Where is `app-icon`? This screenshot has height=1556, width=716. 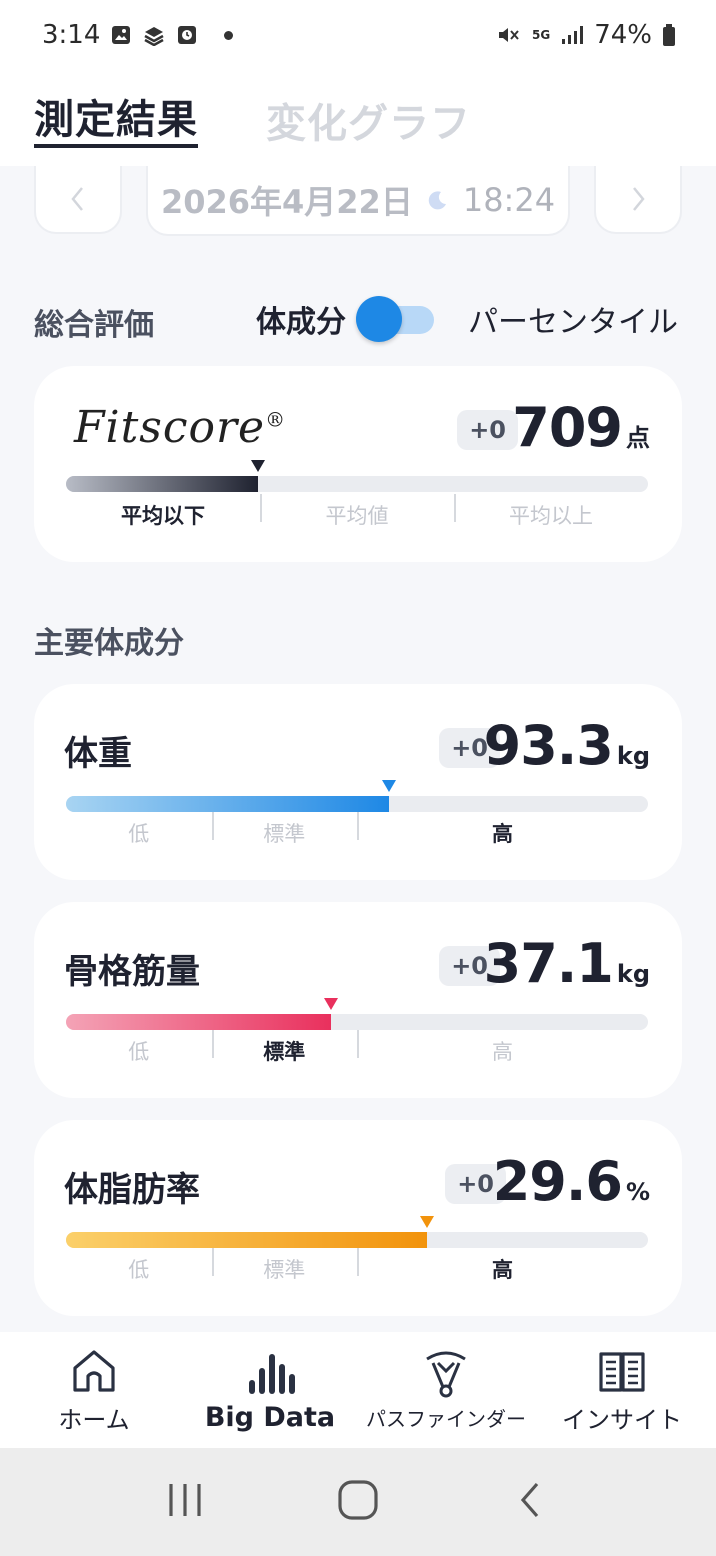
app-icon is located at coordinates (154, 35).